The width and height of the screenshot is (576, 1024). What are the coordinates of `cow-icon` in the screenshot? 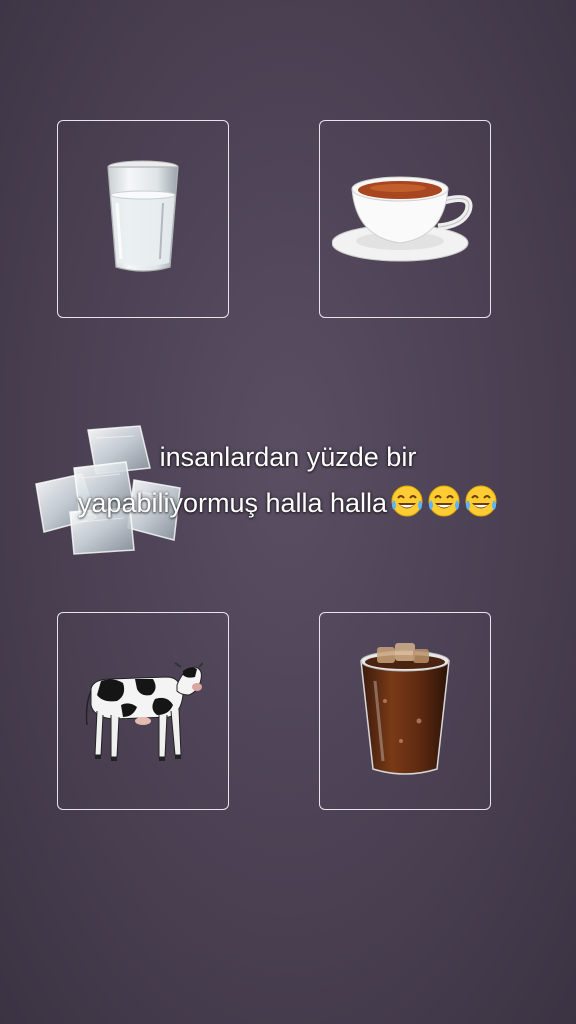 It's located at (144, 711).